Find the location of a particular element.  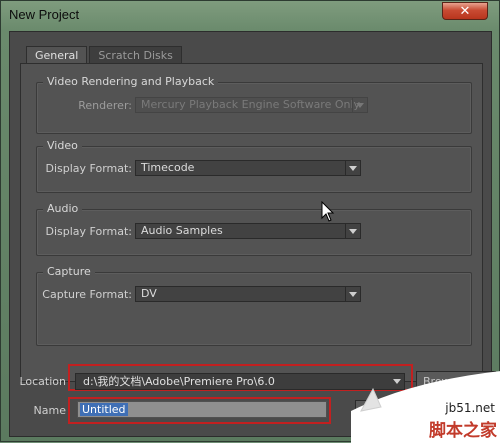

video-title: Video is located at coordinates (62, 145).